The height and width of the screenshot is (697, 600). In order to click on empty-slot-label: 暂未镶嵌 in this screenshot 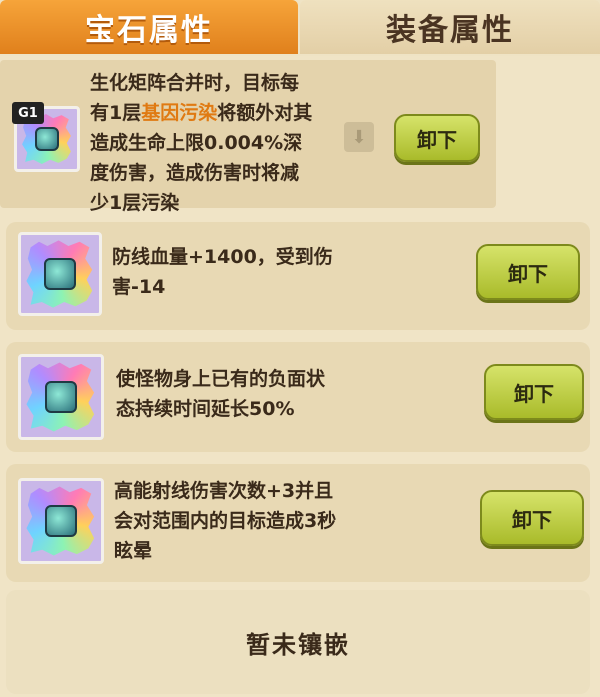, I will do `click(298, 644)`.